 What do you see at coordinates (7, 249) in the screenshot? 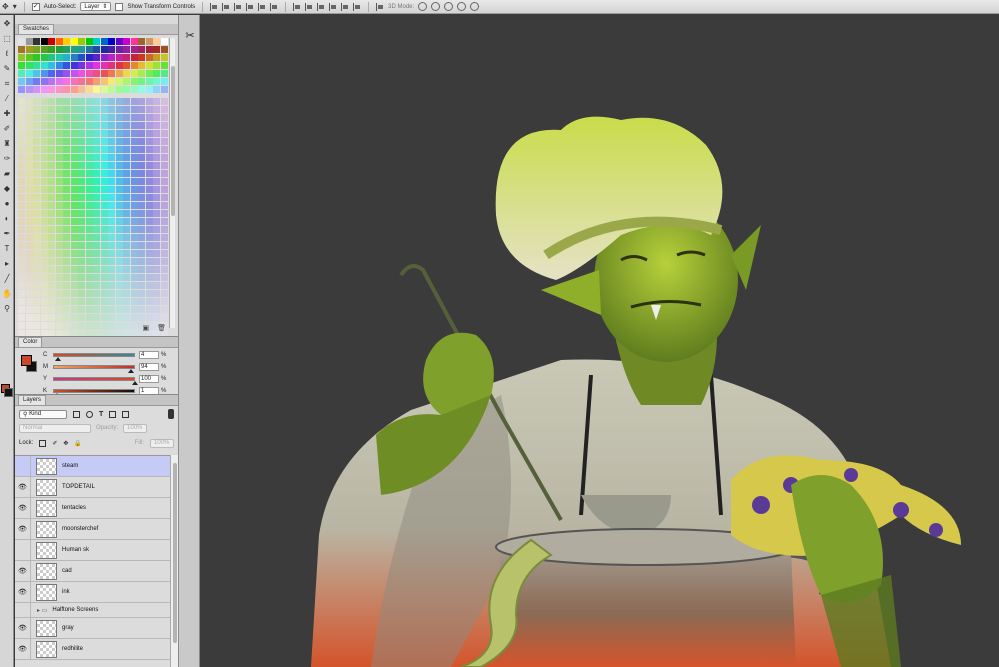
I see `type-icon: T` at bounding box center [7, 249].